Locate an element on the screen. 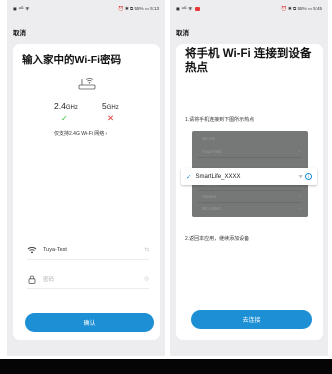  status-signal-text: ◼ ⁴ᴳ ᯤ is located at coordinates (184, 8).